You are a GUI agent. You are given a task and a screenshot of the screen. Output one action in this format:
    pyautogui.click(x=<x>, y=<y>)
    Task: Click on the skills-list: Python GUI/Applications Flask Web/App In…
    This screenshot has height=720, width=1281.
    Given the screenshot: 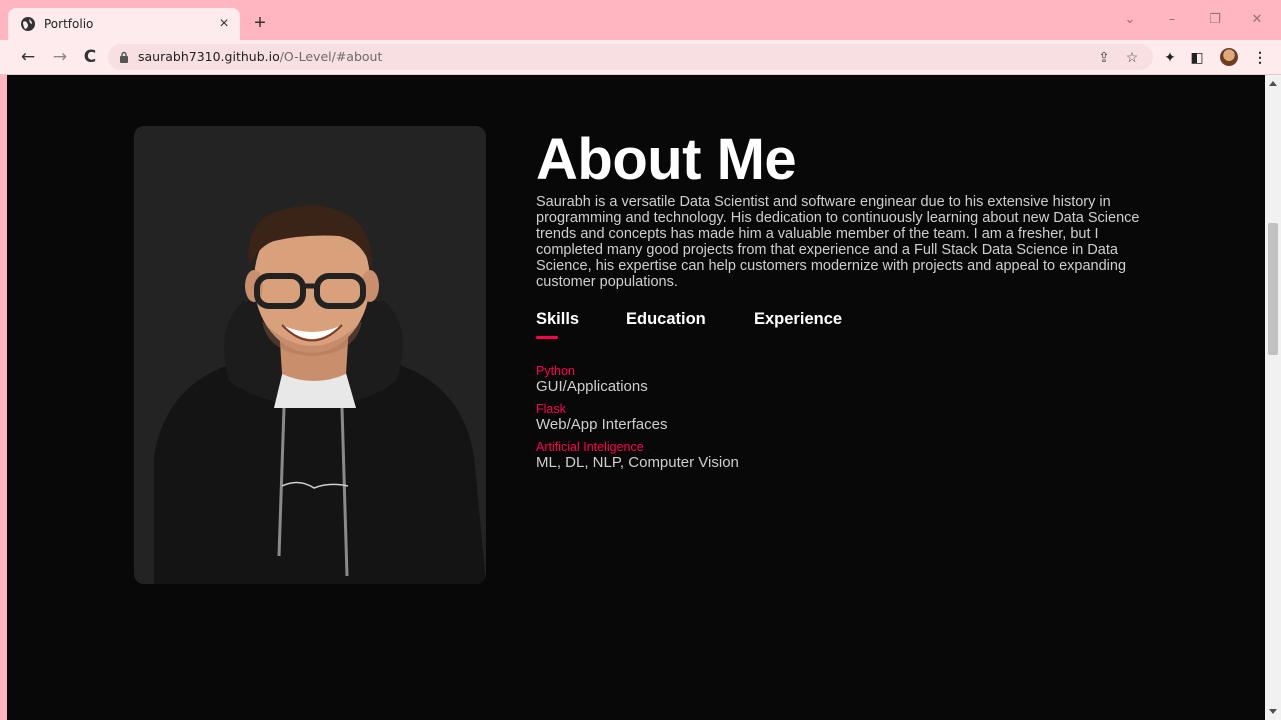 What is the action you would take?
    pyautogui.click(x=841, y=418)
    